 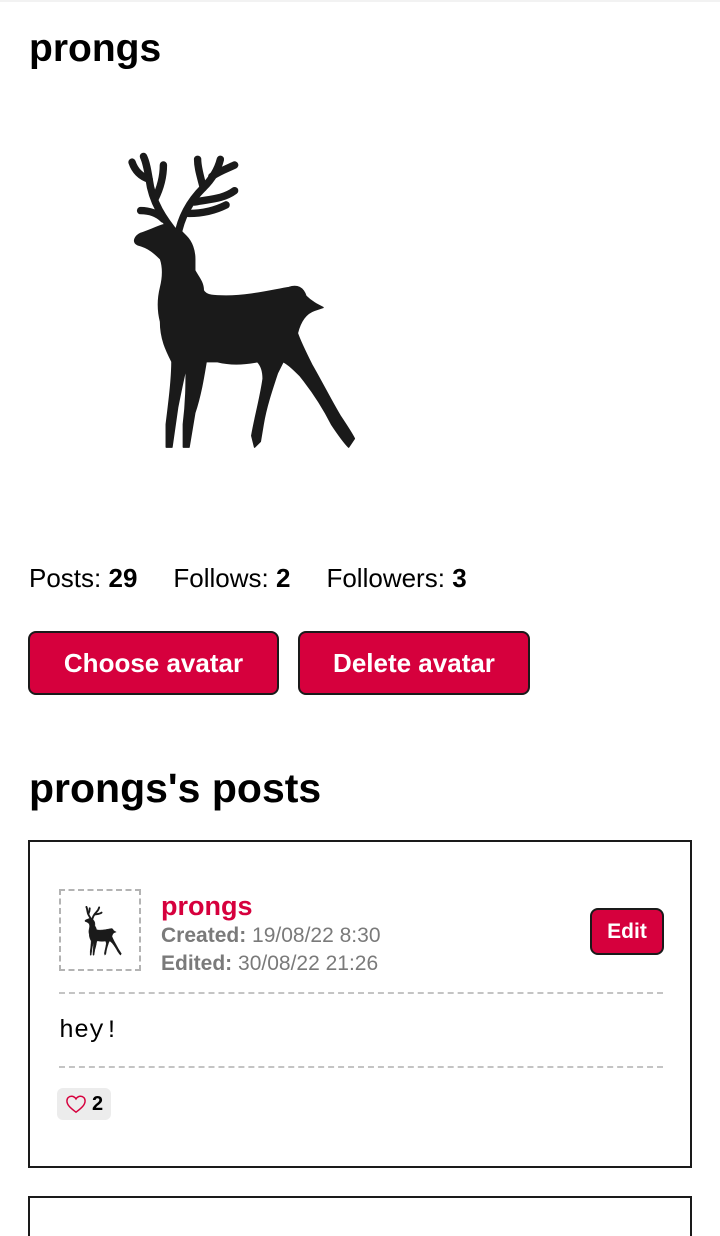 I want to click on post-footer-divider, so click(x=361, y=1067).